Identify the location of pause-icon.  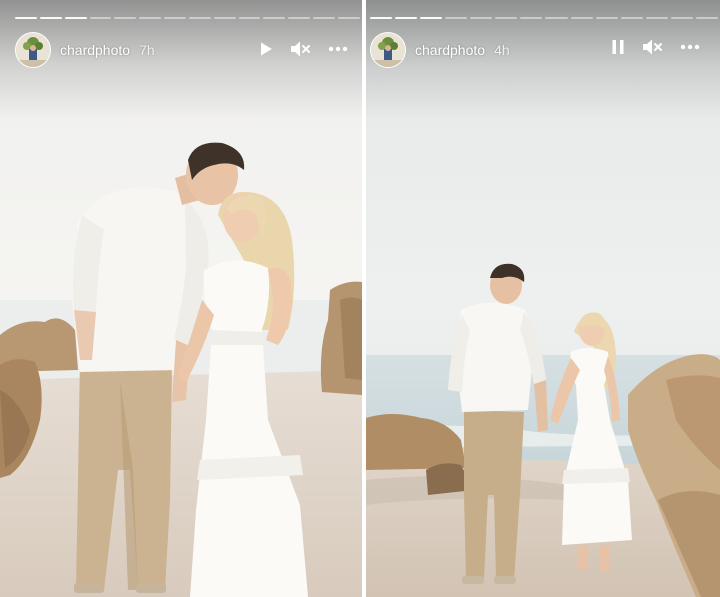
(618, 47).